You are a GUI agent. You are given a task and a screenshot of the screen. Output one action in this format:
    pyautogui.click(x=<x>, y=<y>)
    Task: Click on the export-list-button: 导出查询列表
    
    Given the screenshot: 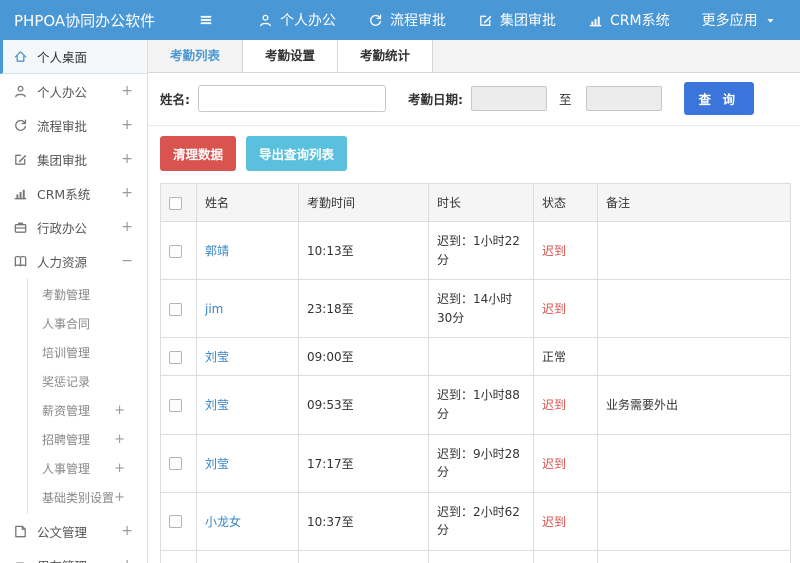 What is the action you would take?
    pyautogui.click(x=297, y=153)
    